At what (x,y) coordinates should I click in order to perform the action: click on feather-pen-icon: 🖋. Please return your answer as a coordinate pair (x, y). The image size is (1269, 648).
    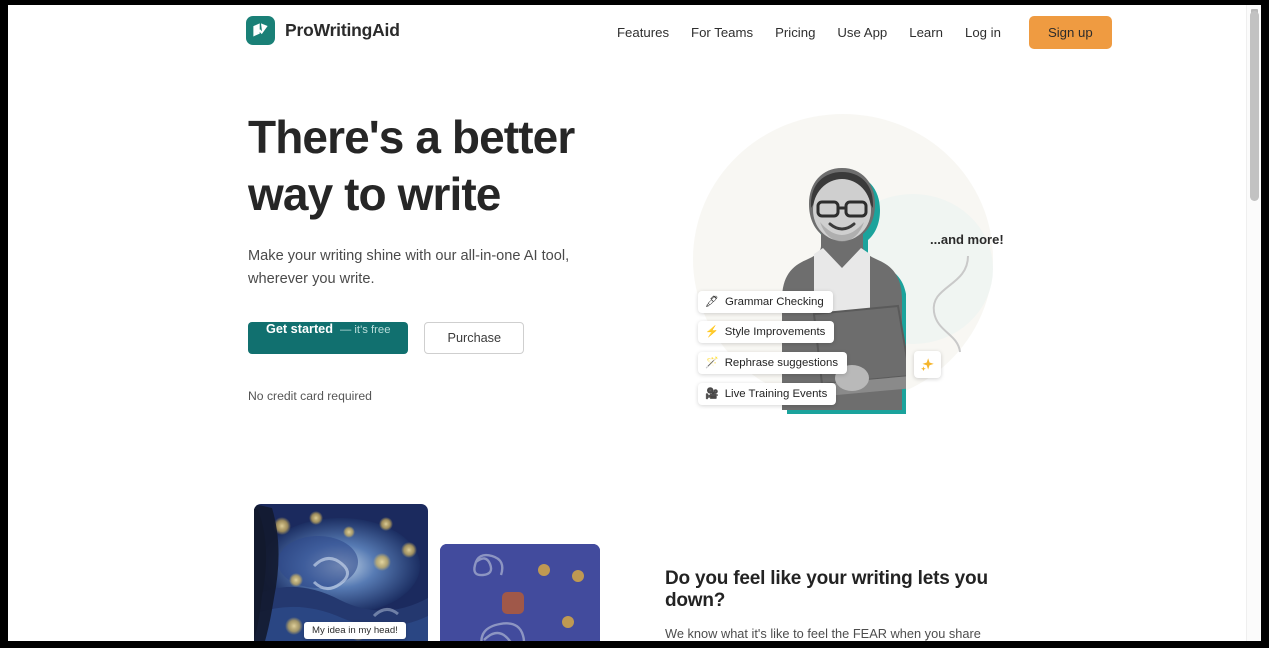
    Looking at the image, I should click on (712, 301).